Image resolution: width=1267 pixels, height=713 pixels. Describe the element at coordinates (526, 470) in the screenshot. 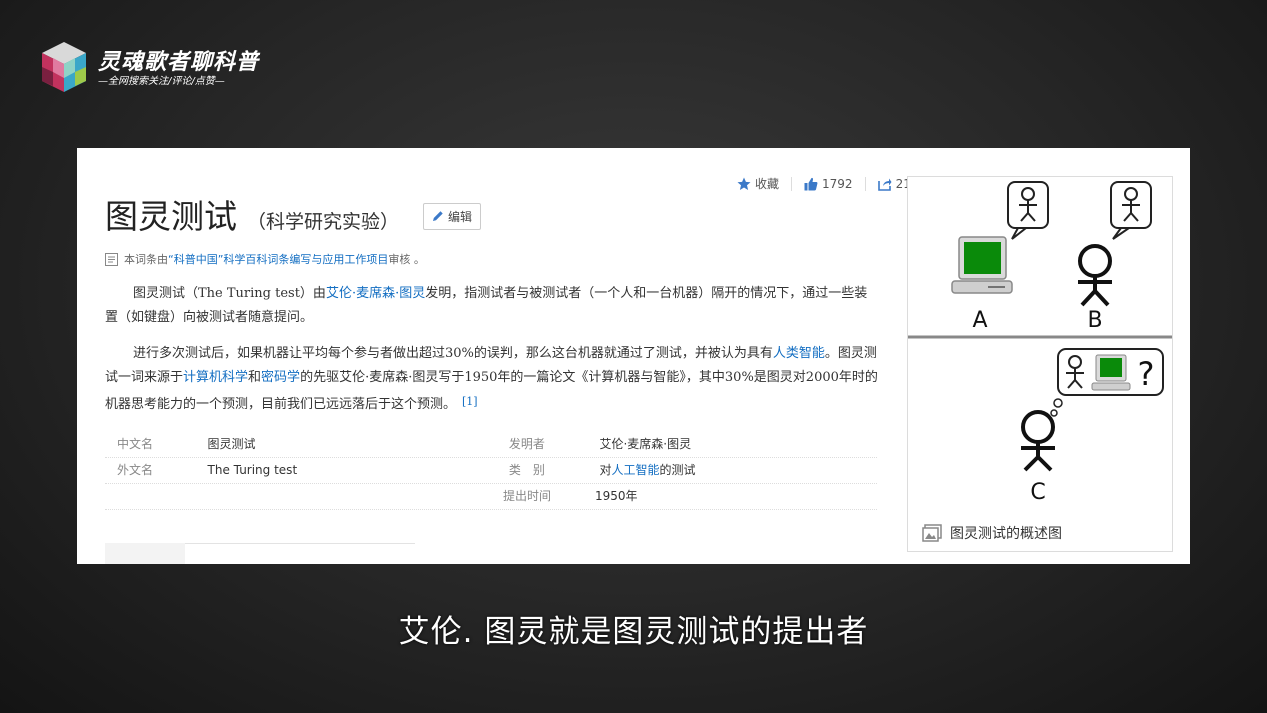

I see `infobox-label: 类 别` at that location.